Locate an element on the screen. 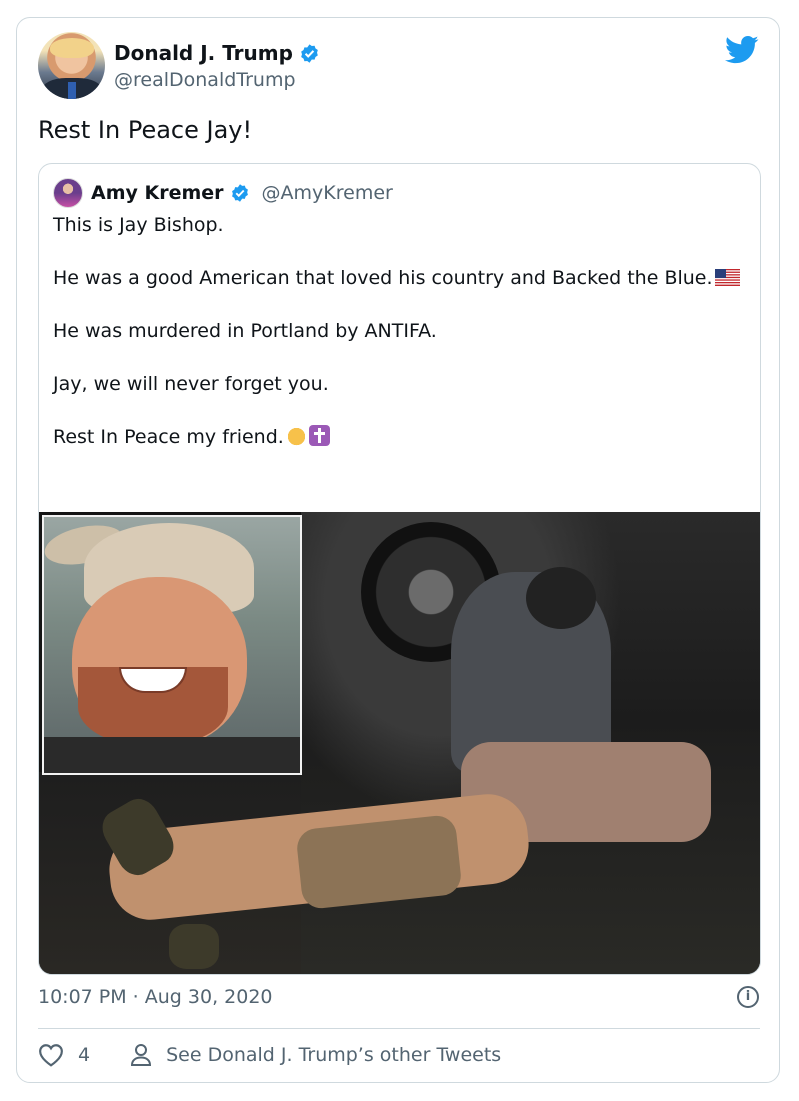  quoted-author-name: Amy Kremer is located at coordinates (157, 193).